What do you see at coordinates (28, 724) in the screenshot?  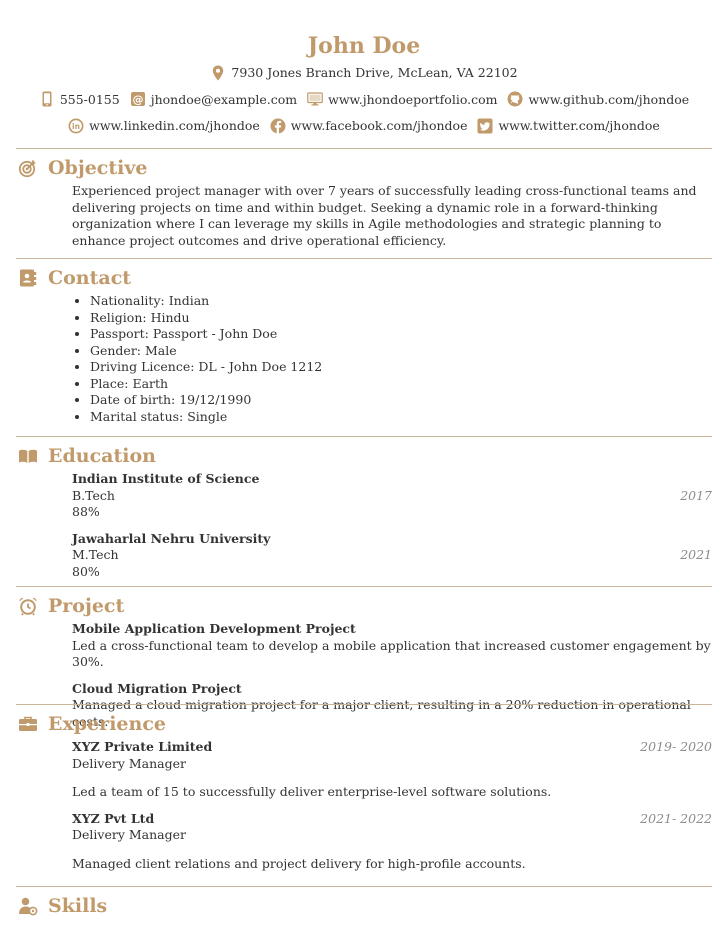 I see `briefcase-icon` at bounding box center [28, 724].